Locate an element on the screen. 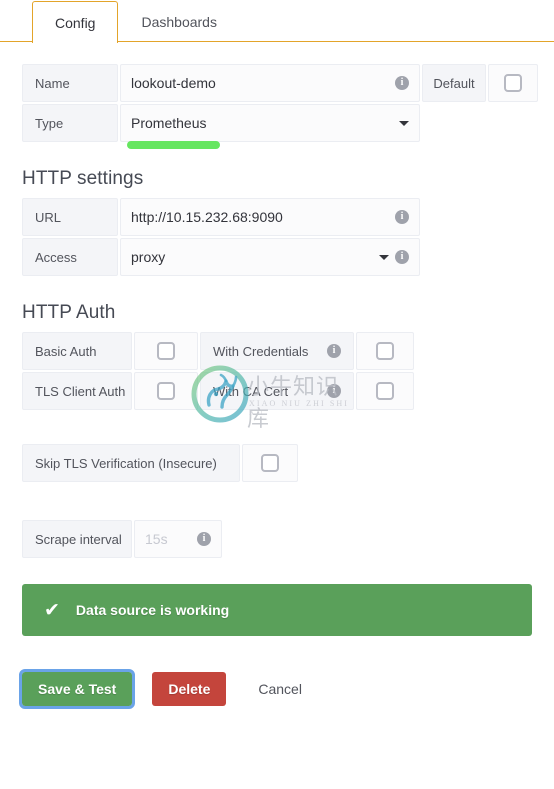 This screenshot has width=554, height=789. access-select: proxy i is located at coordinates (270, 257).